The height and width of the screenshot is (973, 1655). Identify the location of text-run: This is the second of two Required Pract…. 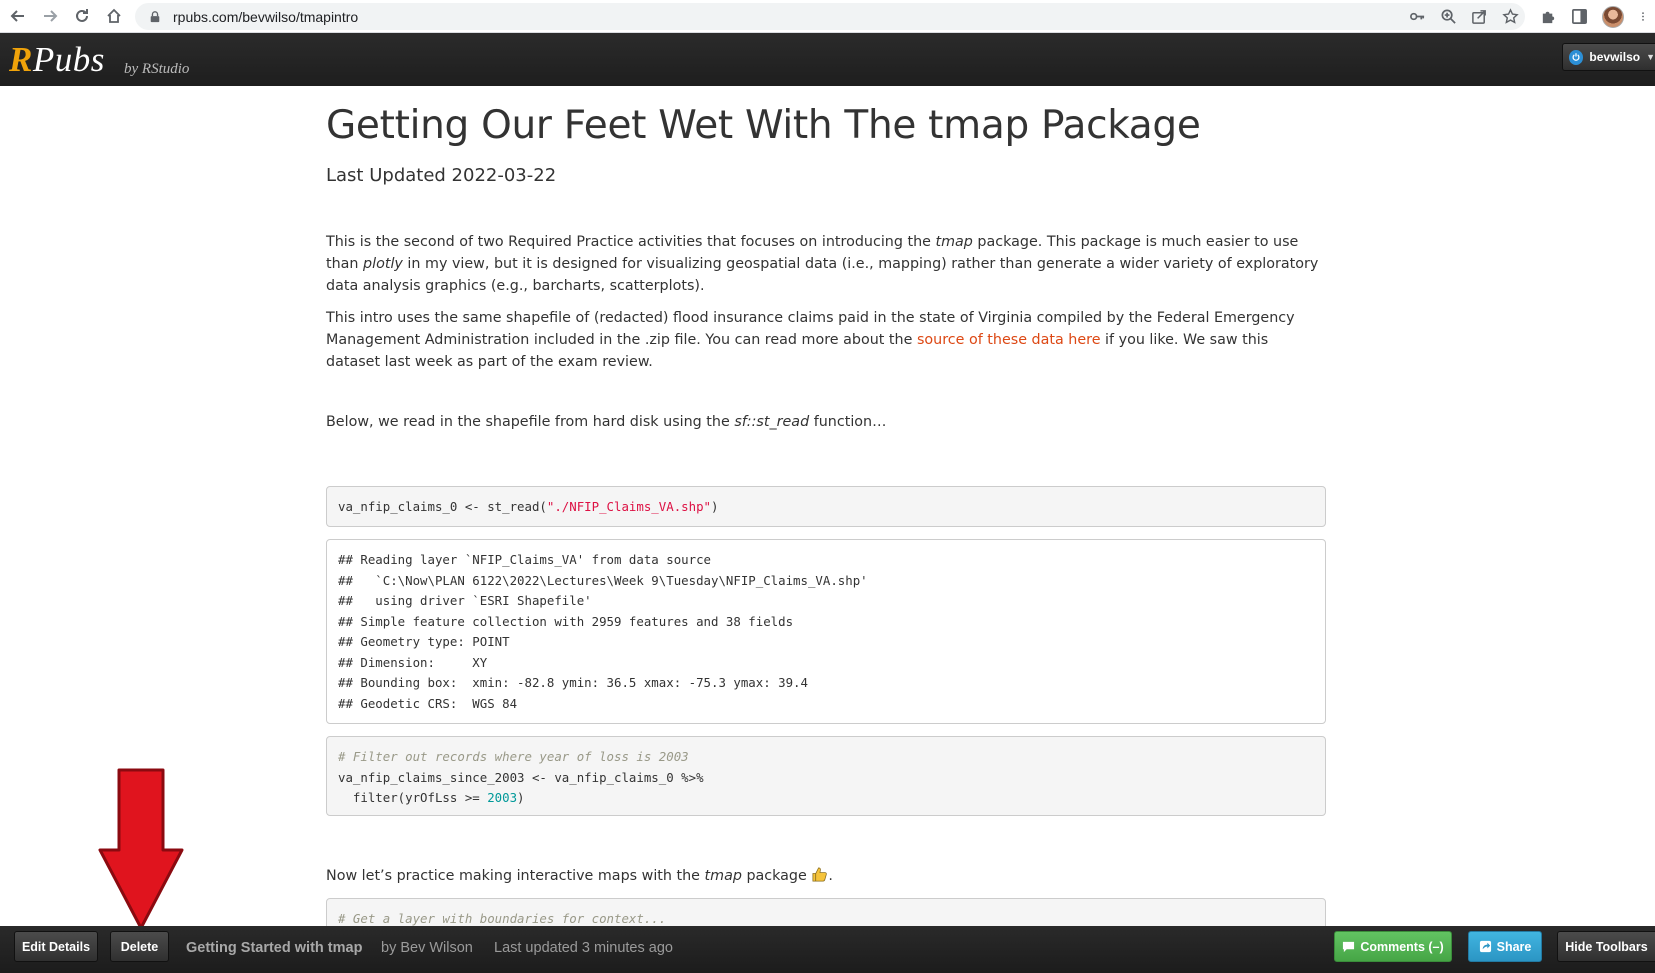
(631, 242).